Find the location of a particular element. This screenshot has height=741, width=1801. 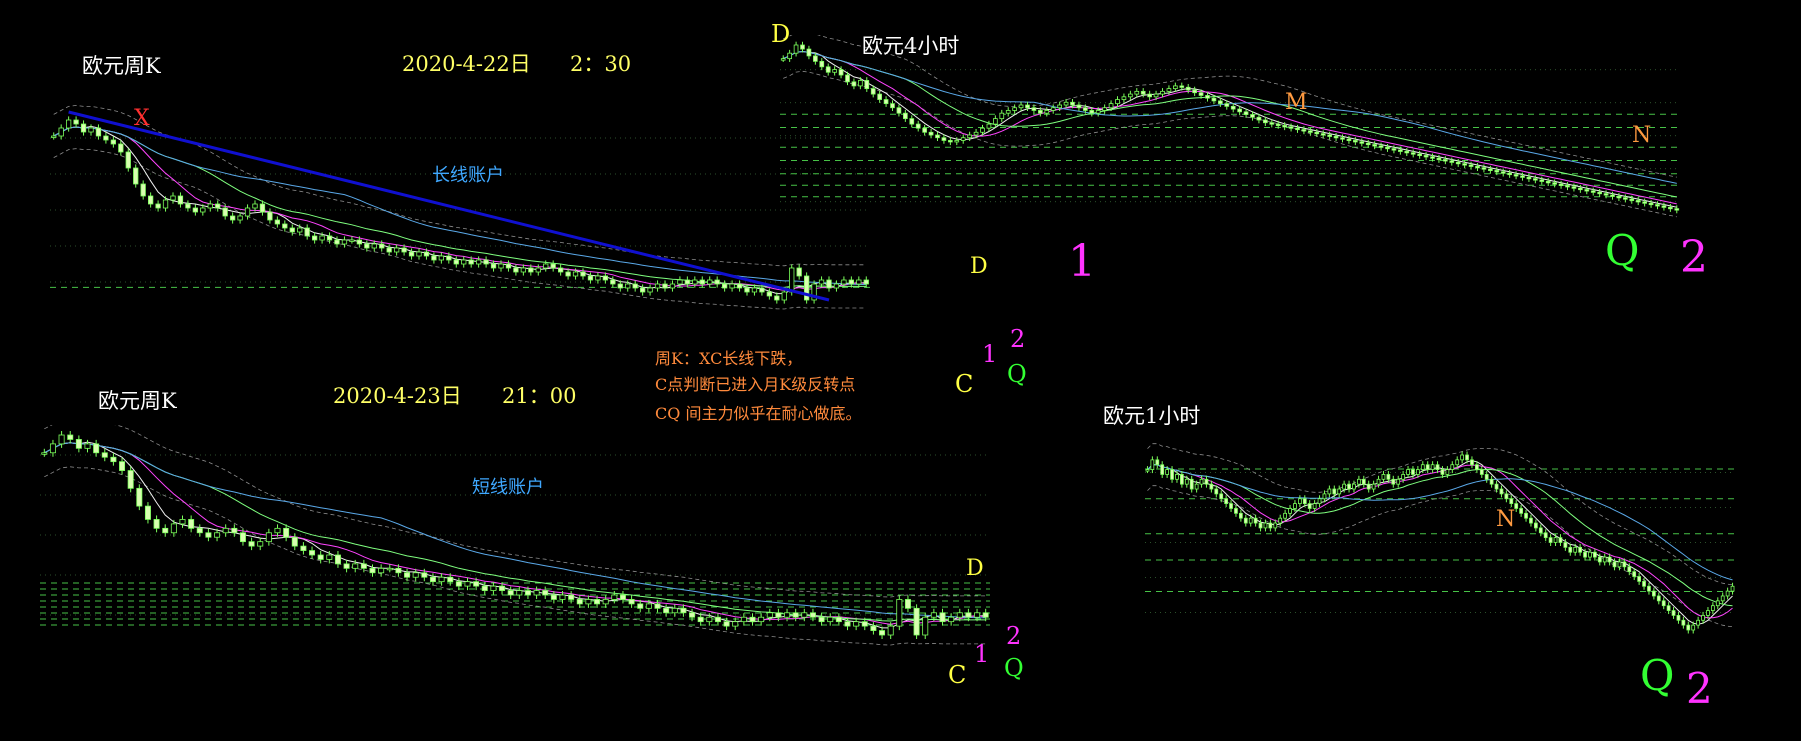

weekly-top-marker-2: 2 is located at coordinates (1018, 339).